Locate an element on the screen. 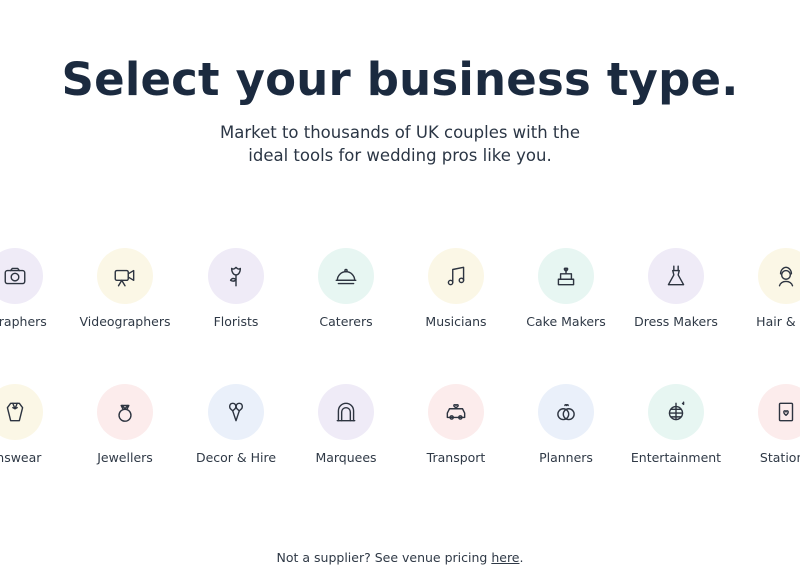  subtitle-line-2: ideal tools for wedding pros like you. is located at coordinates (400, 155).